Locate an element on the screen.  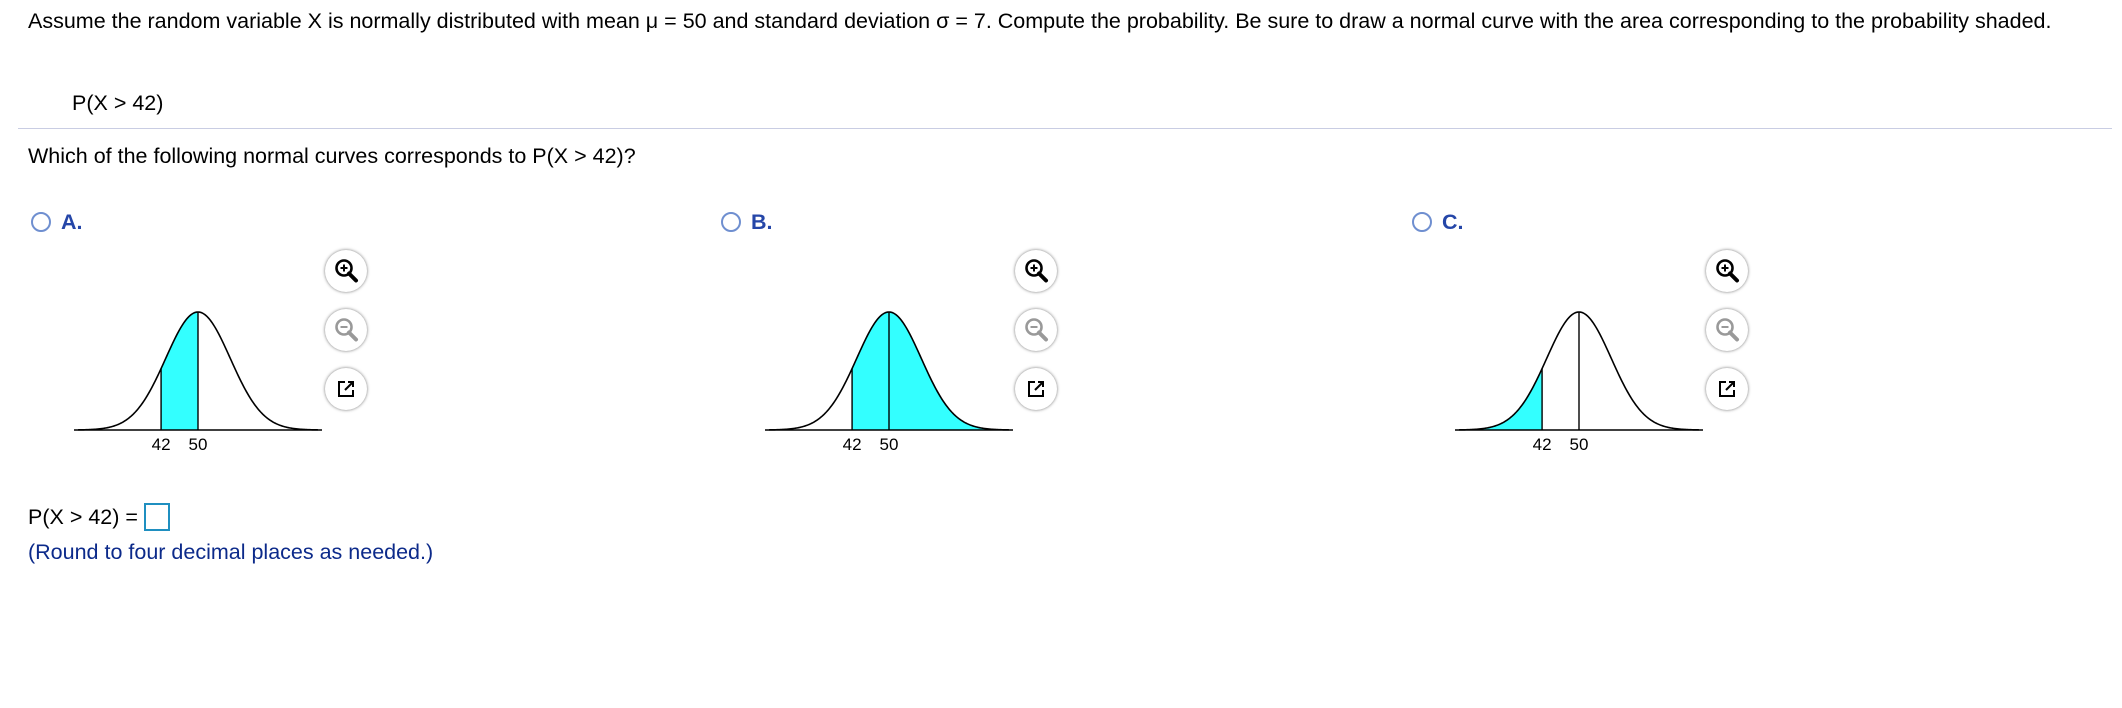
option-a-normal-curve: 42 50 is located at coordinates (198, 382).